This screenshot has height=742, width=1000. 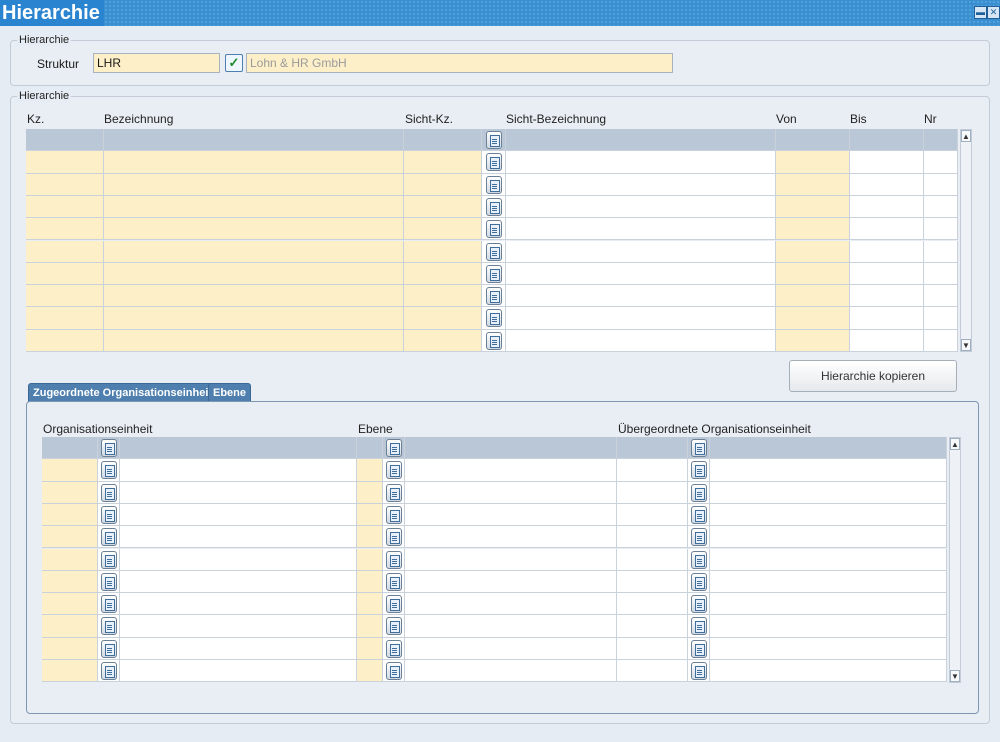 I want to click on scroll-down-icon: ▼, so click(x=966, y=345).